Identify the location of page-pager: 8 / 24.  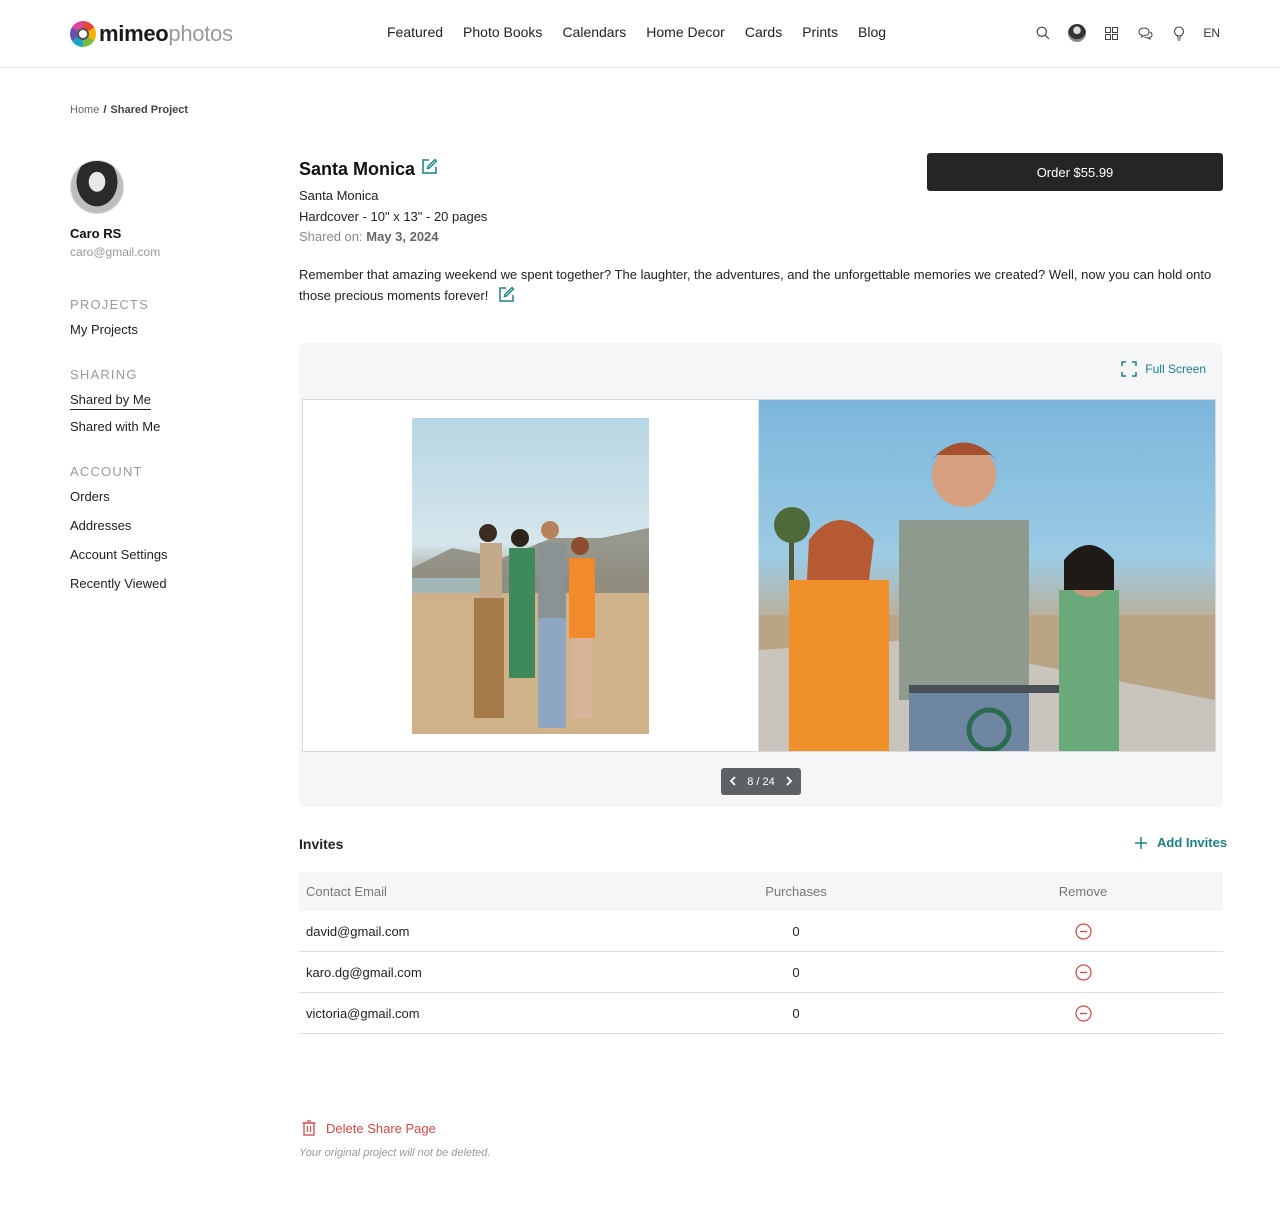
(761, 781).